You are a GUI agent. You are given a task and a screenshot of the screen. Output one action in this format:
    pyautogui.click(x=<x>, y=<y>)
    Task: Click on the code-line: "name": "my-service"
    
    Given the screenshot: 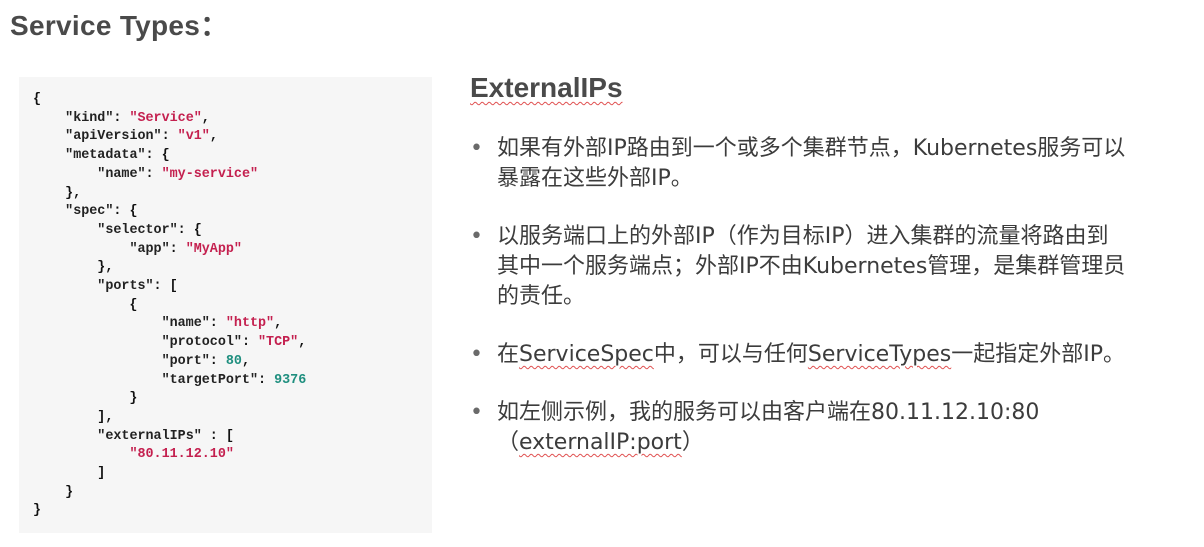 What is the action you would take?
    pyautogui.click(x=169, y=175)
    